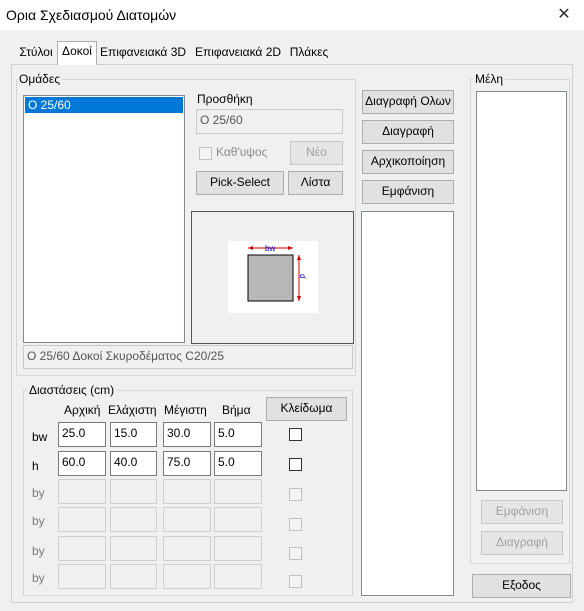  I want to click on section-rectangle, so click(270, 278).